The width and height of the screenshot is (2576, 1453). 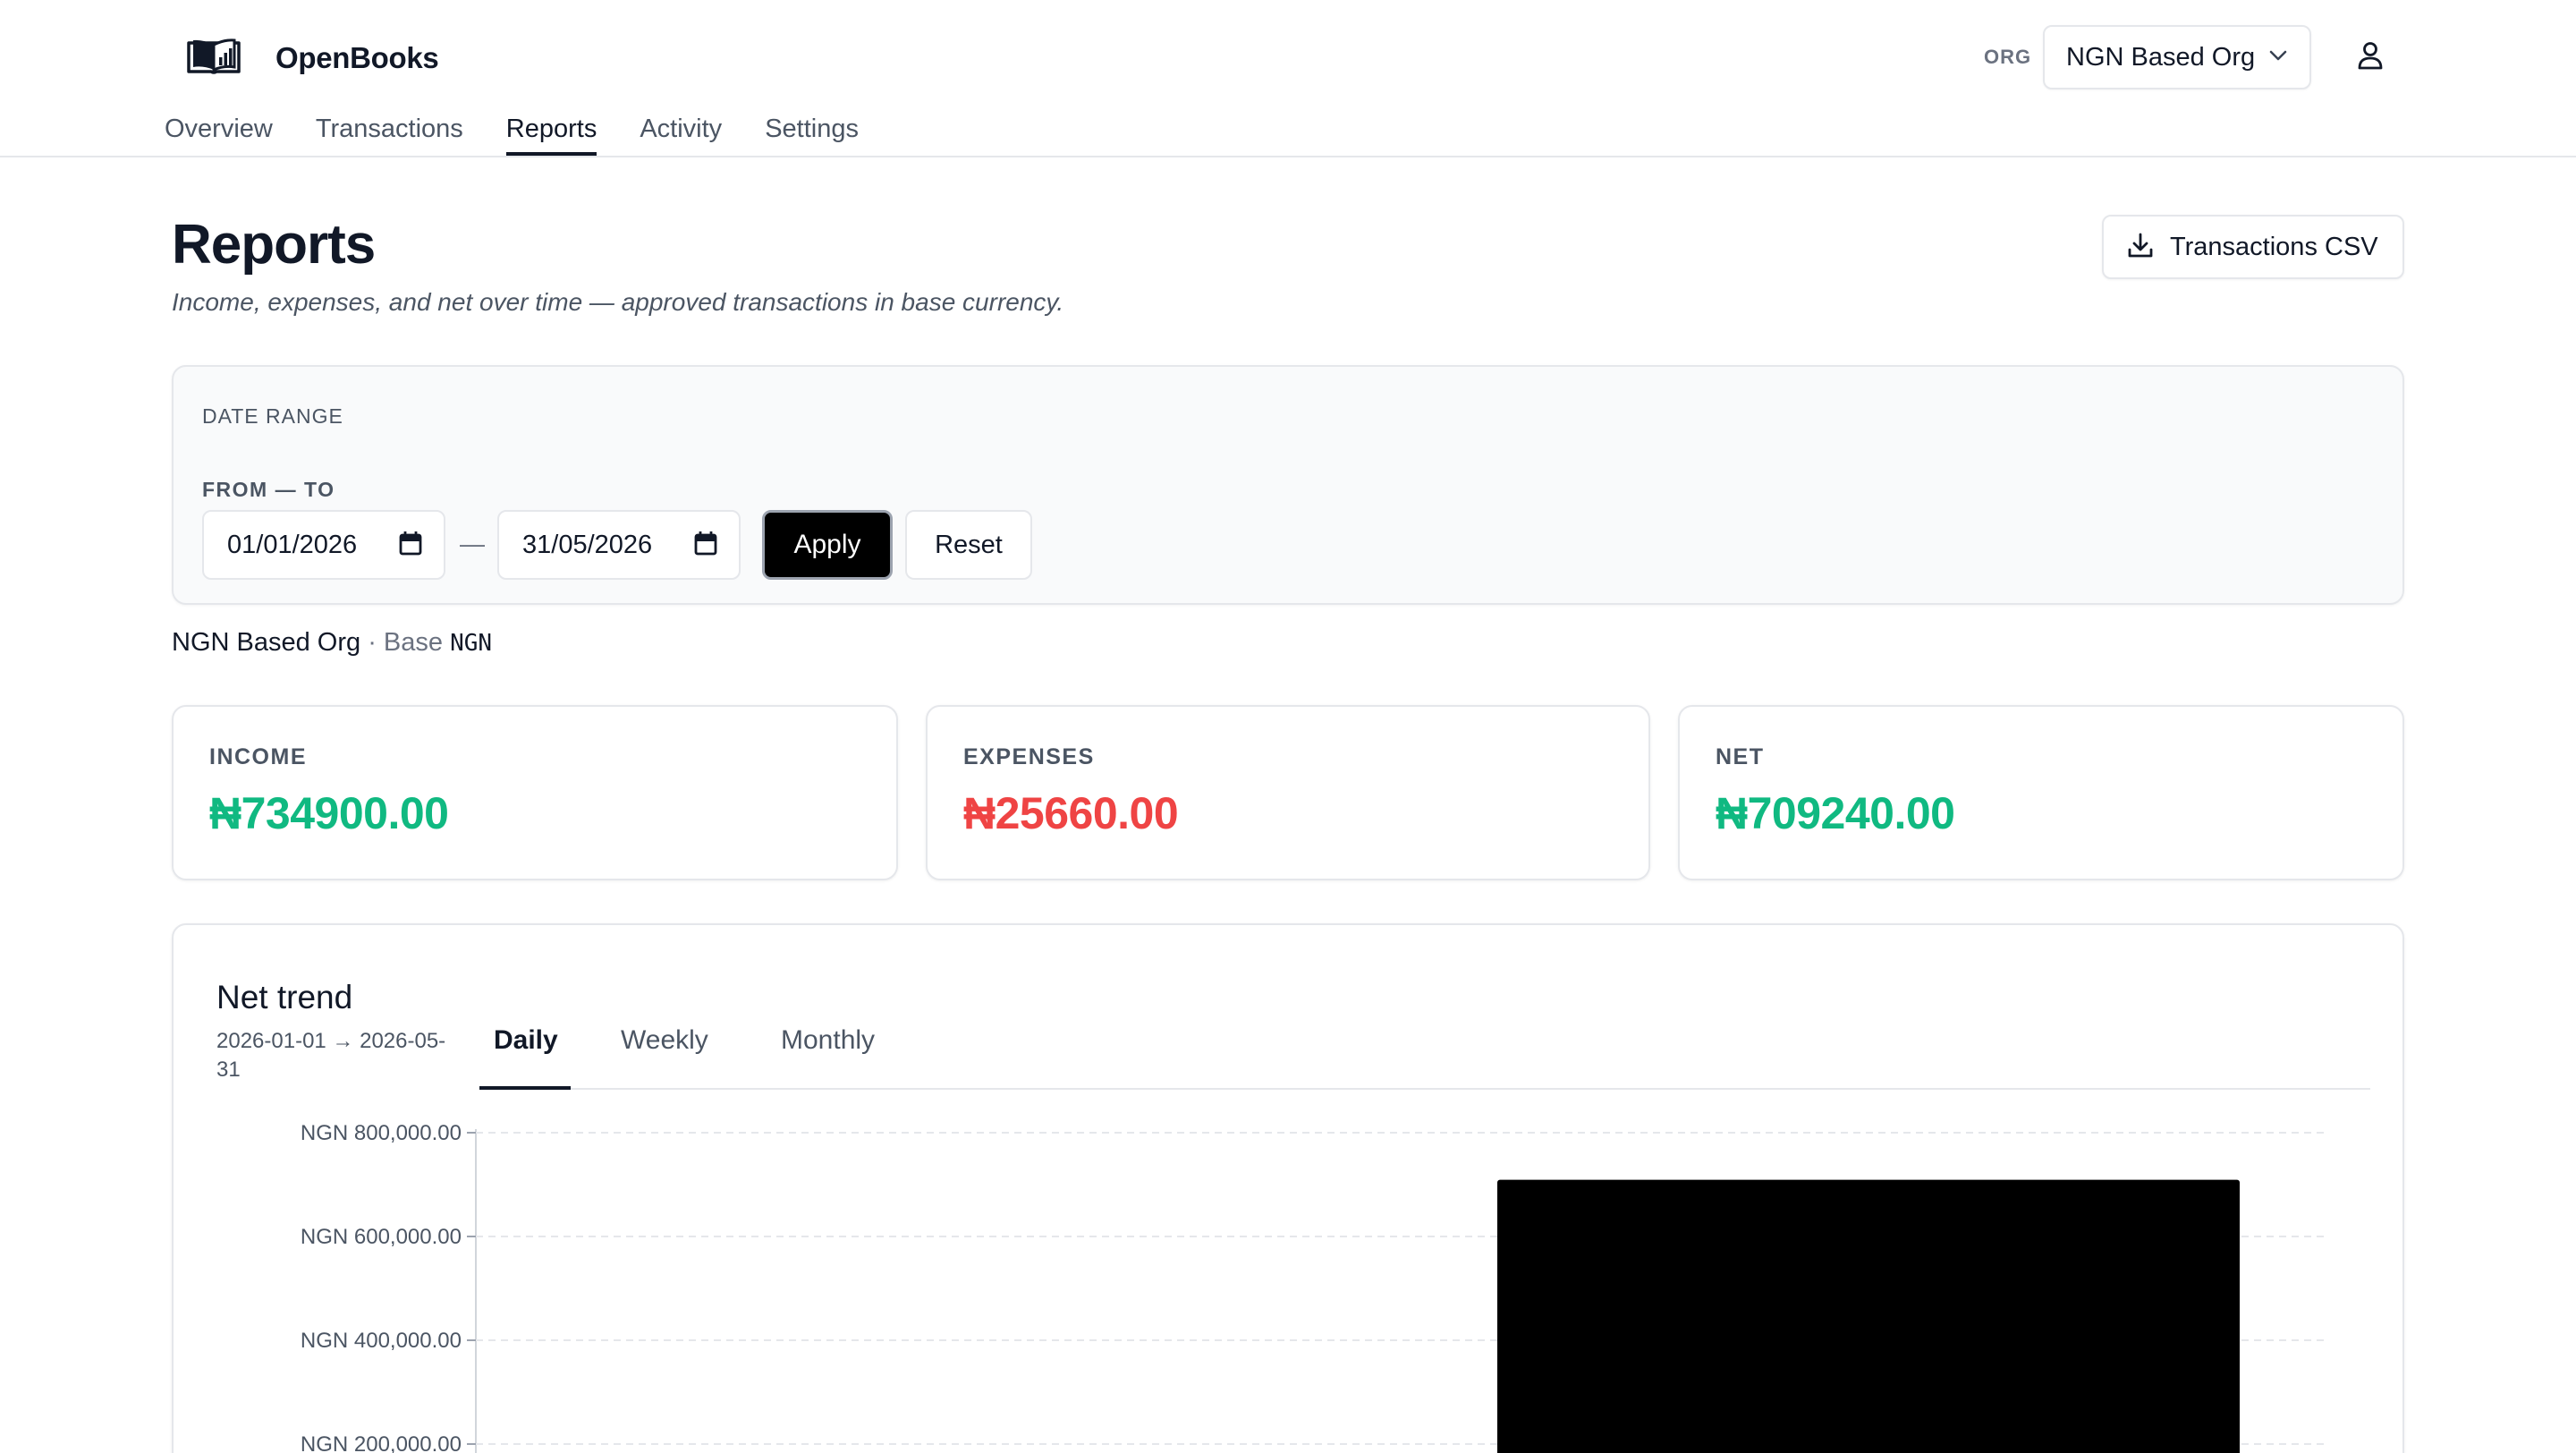 What do you see at coordinates (1835, 813) in the screenshot?
I see `net-value: ₦709240.00` at bounding box center [1835, 813].